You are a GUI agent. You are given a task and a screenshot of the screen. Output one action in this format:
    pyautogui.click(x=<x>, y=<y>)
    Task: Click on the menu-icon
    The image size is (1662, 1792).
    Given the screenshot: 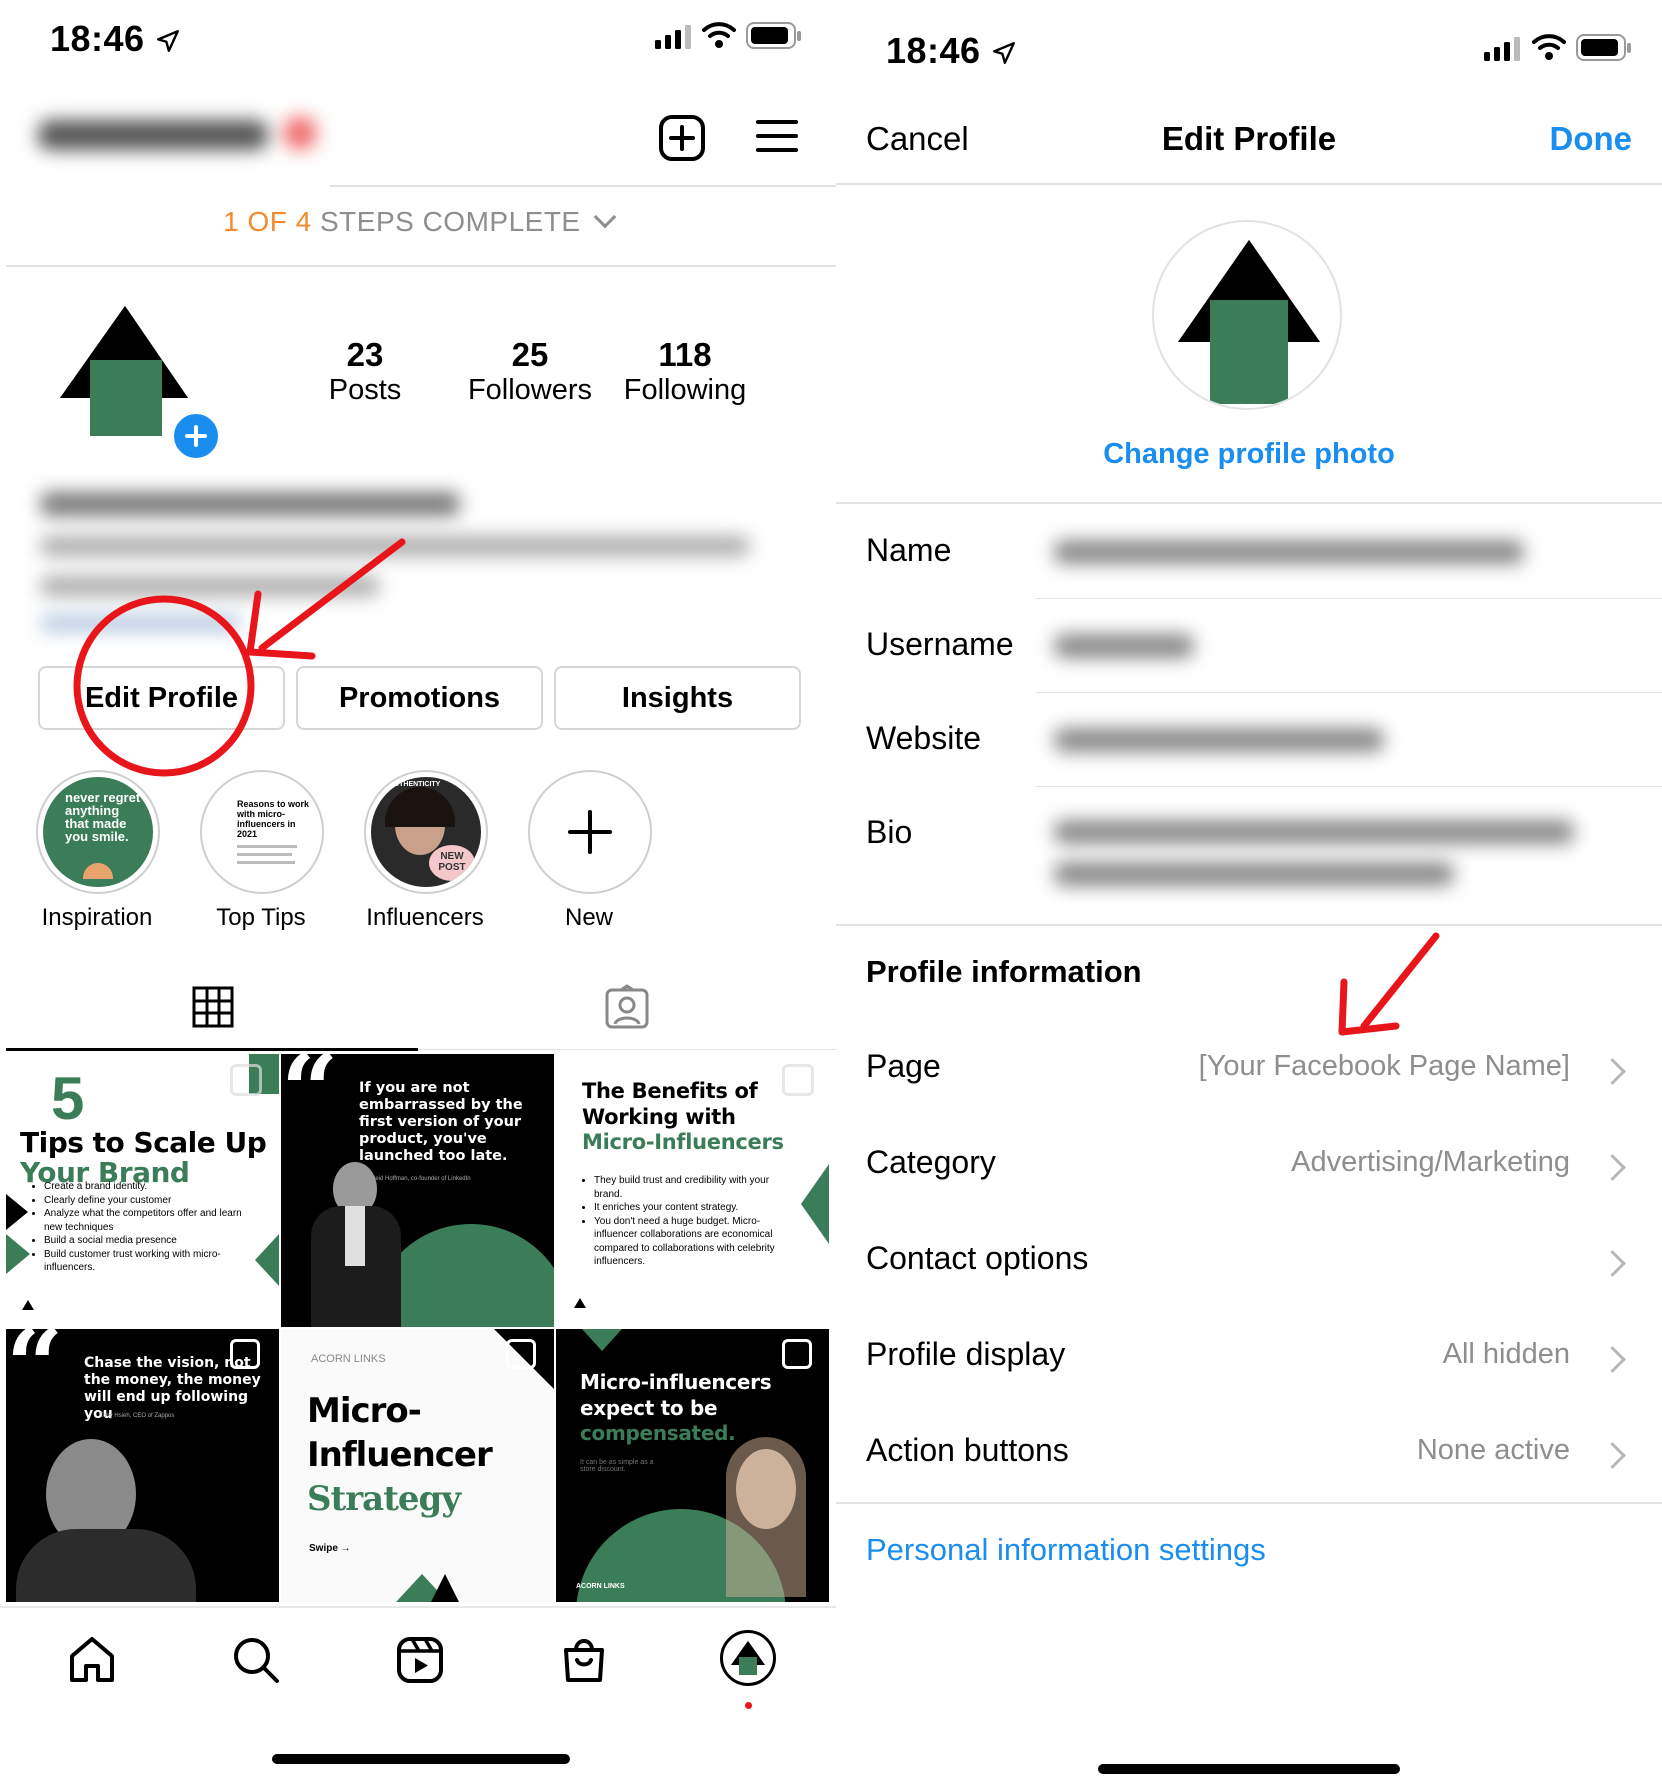 What is the action you would take?
    pyautogui.click(x=777, y=138)
    